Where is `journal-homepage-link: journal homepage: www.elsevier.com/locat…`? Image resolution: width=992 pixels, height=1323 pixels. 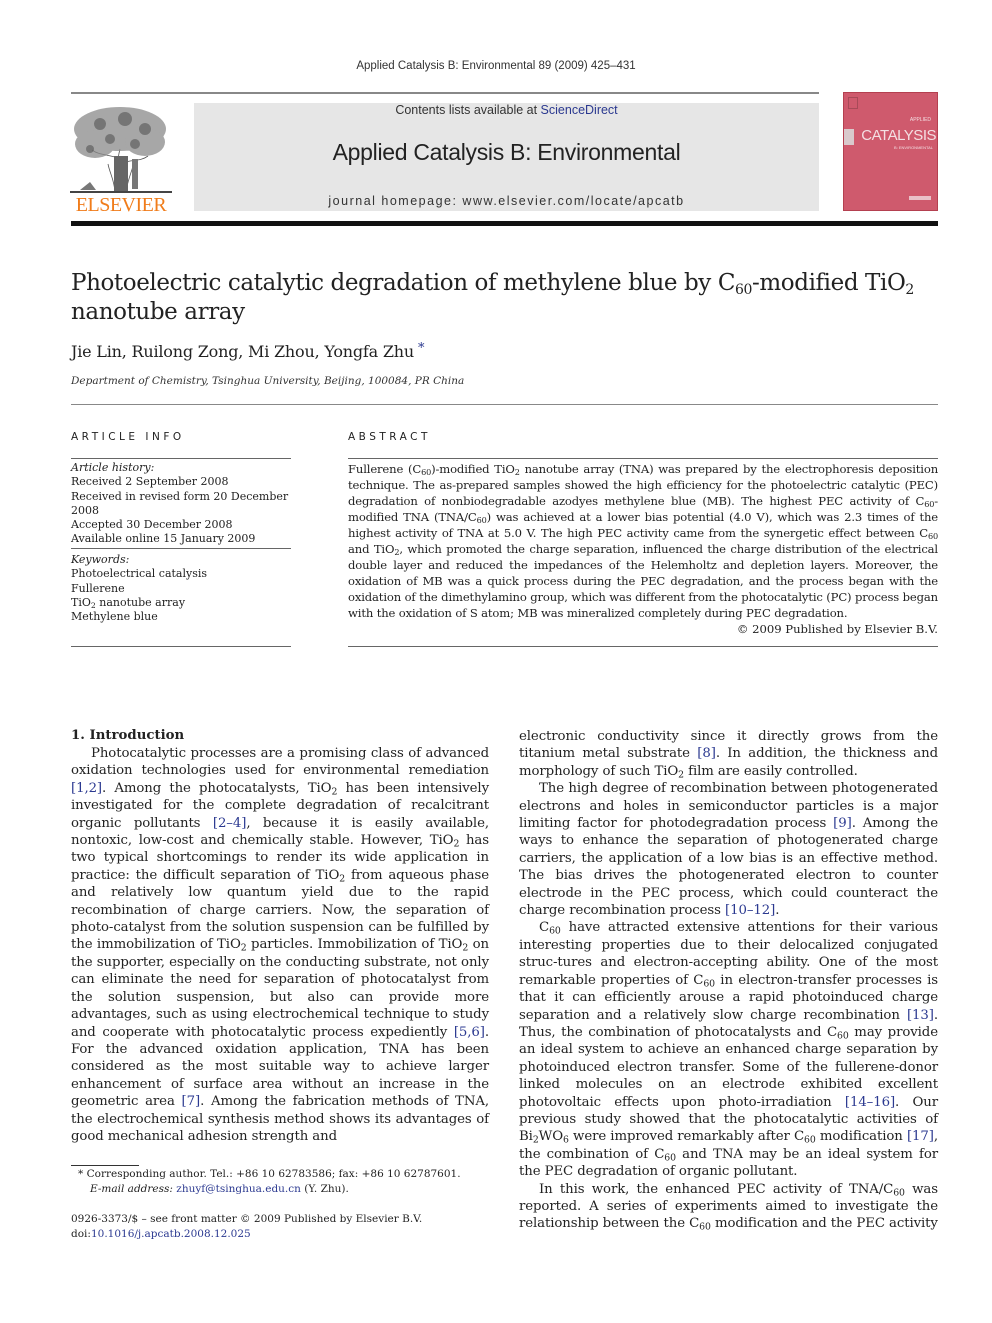 journal-homepage-link: journal homepage: www.elsevier.com/locat… is located at coordinates (506, 201).